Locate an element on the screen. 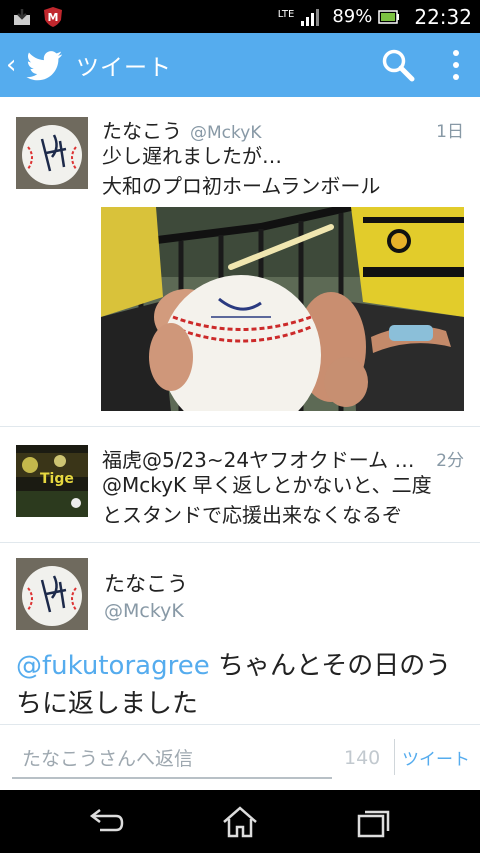 The width and height of the screenshot is (480, 853). tweet-author-name: たなこう is located at coordinates (142, 129).